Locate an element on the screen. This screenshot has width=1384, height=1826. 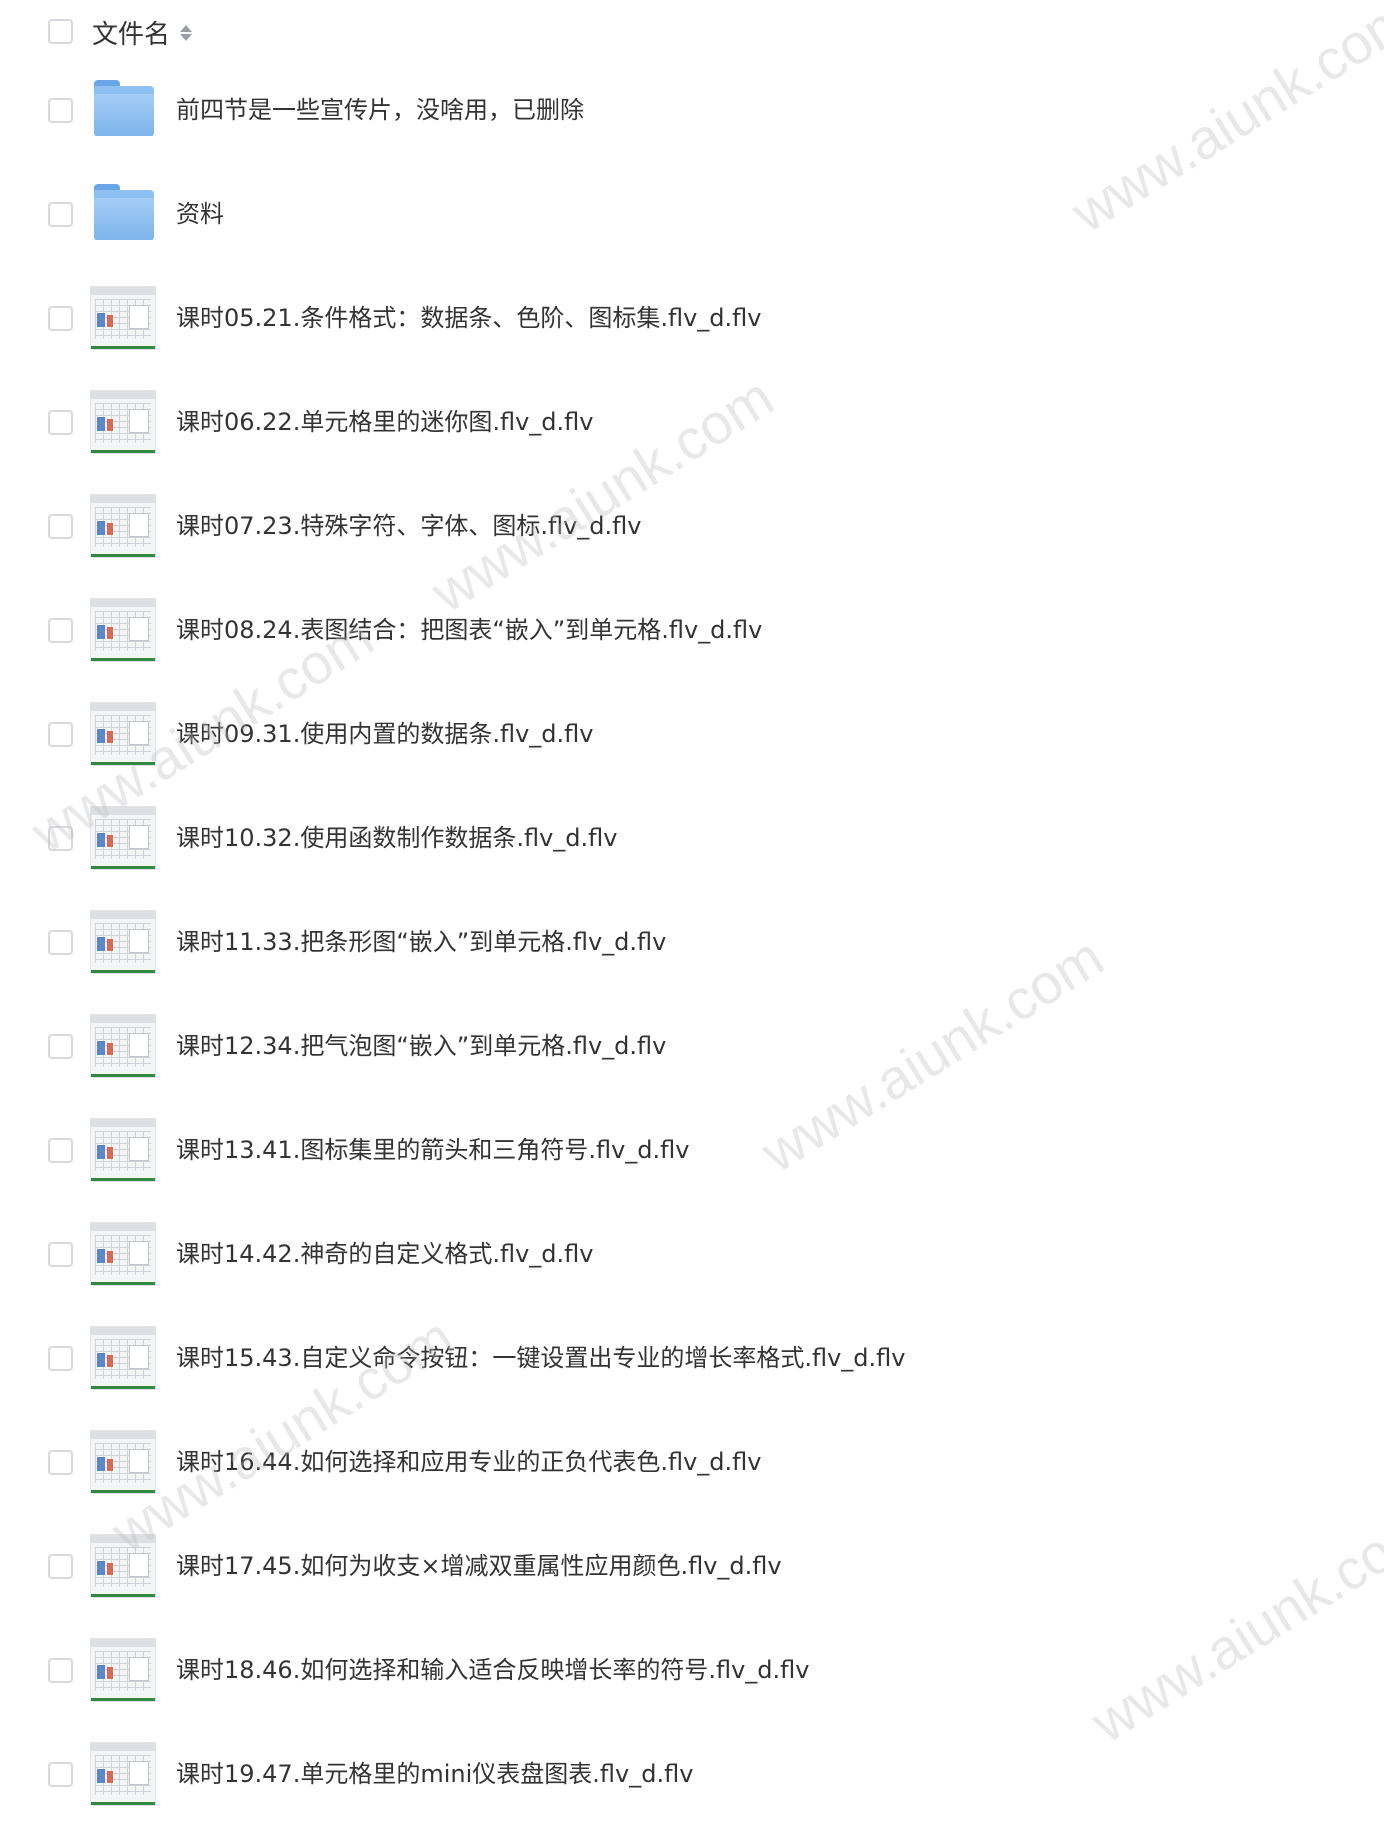
file-row: 课时09.31.使用内置的数据条.flv_d.flv is located at coordinates (692, 734).